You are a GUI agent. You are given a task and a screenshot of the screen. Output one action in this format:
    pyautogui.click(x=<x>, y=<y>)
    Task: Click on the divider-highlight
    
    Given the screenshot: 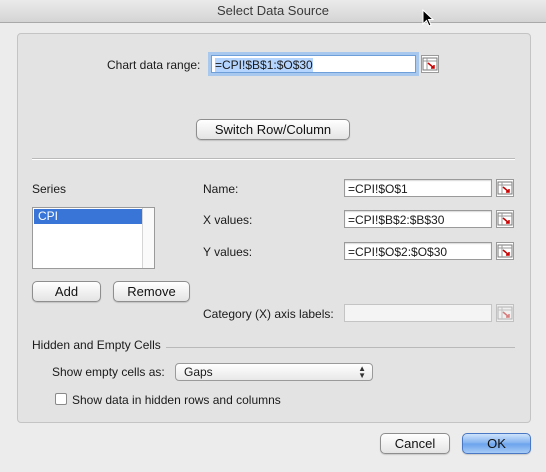 What is the action you would take?
    pyautogui.click(x=273, y=159)
    